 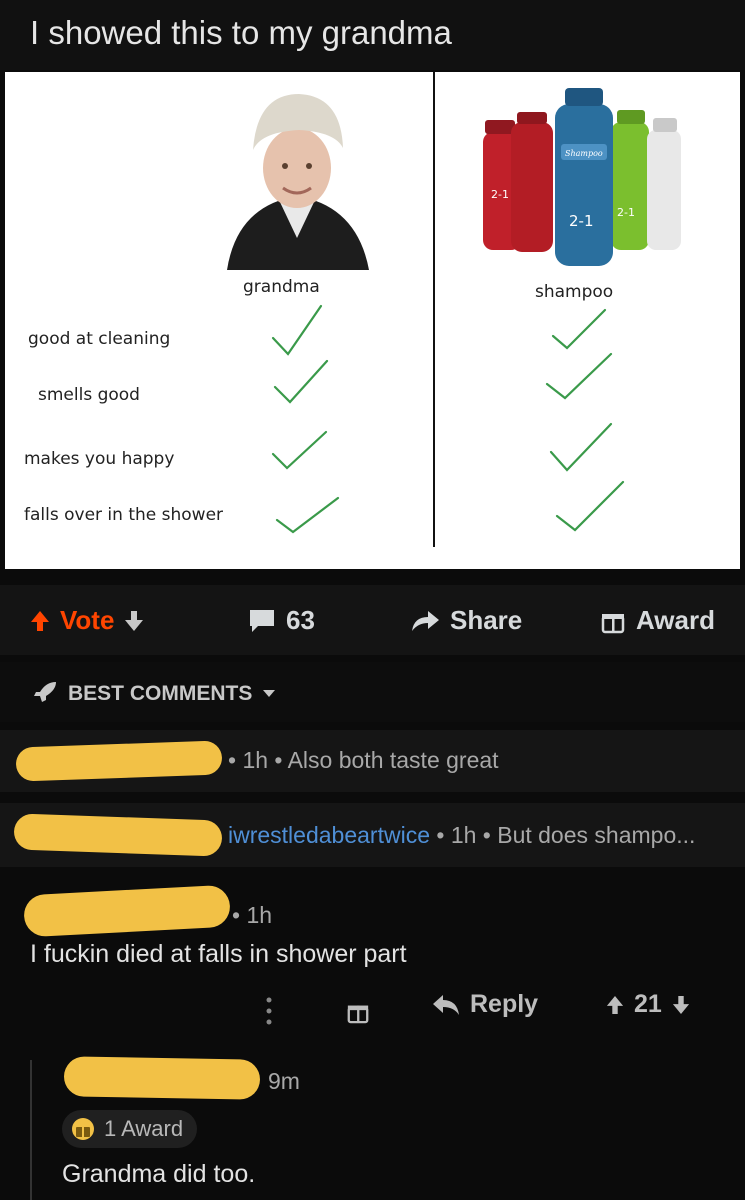 What do you see at coordinates (425, 620) in the screenshot?
I see `share-arrow-icon` at bounding box center [425, 620].